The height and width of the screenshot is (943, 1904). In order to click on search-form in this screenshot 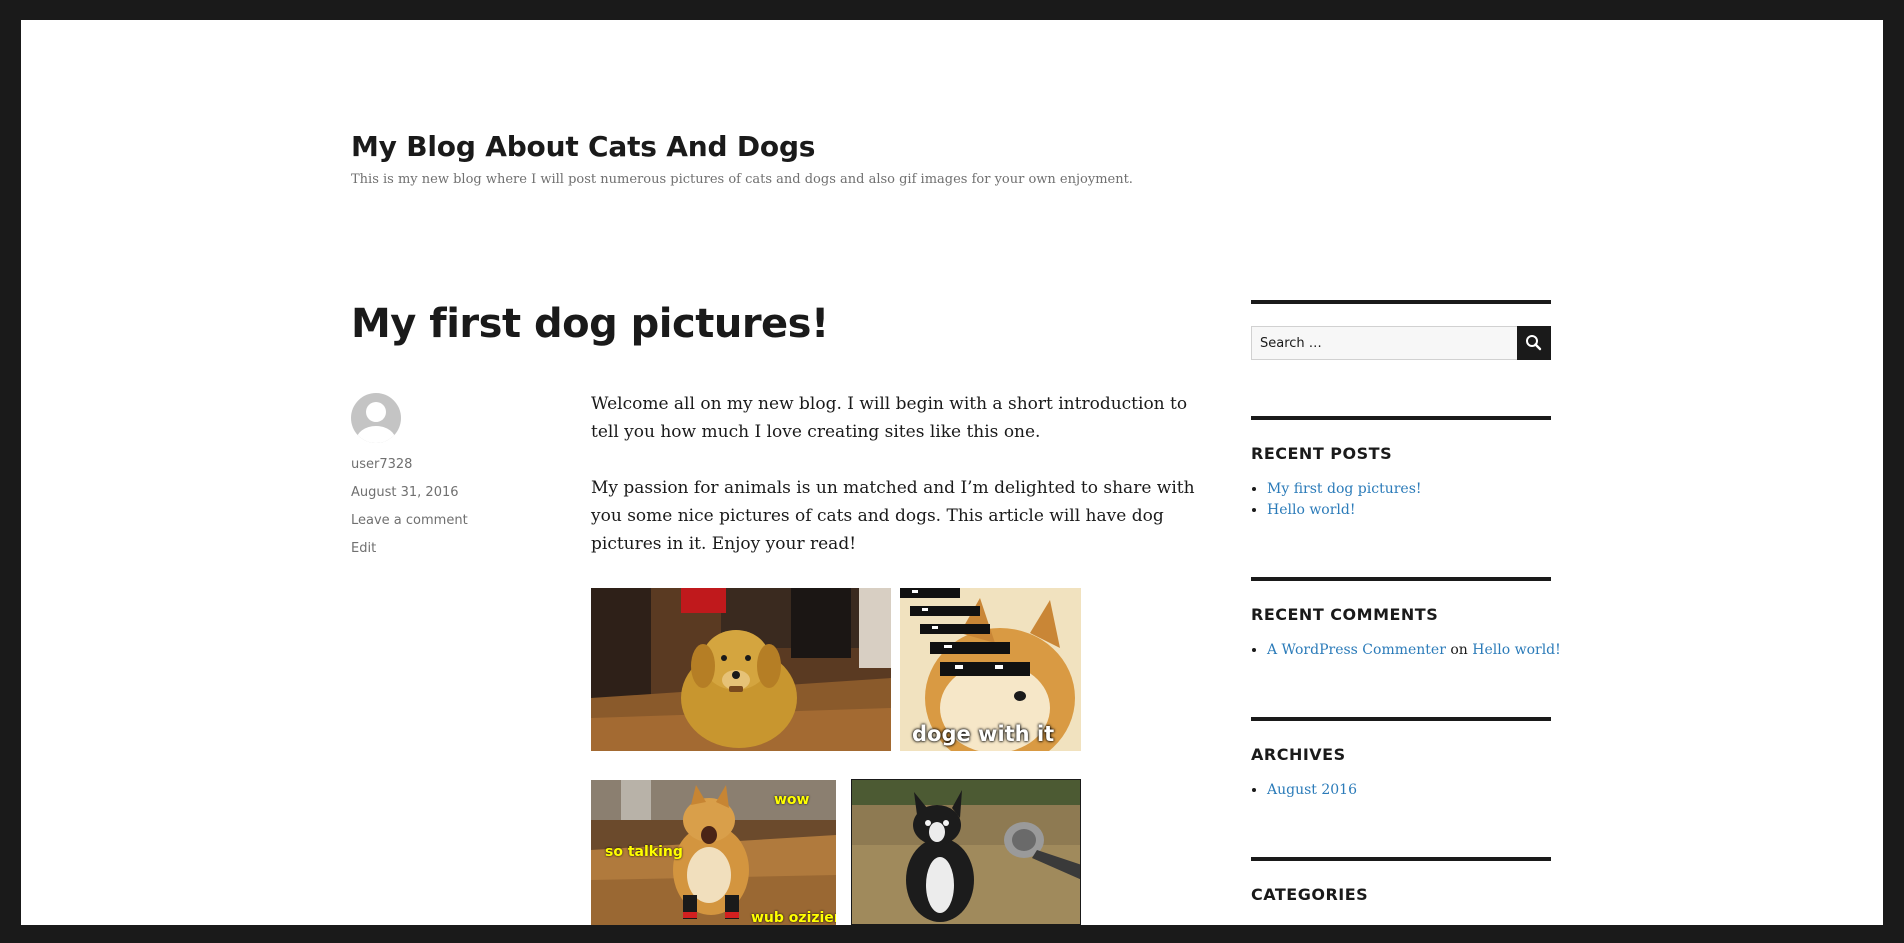, I will do `click(1401, 343)`.